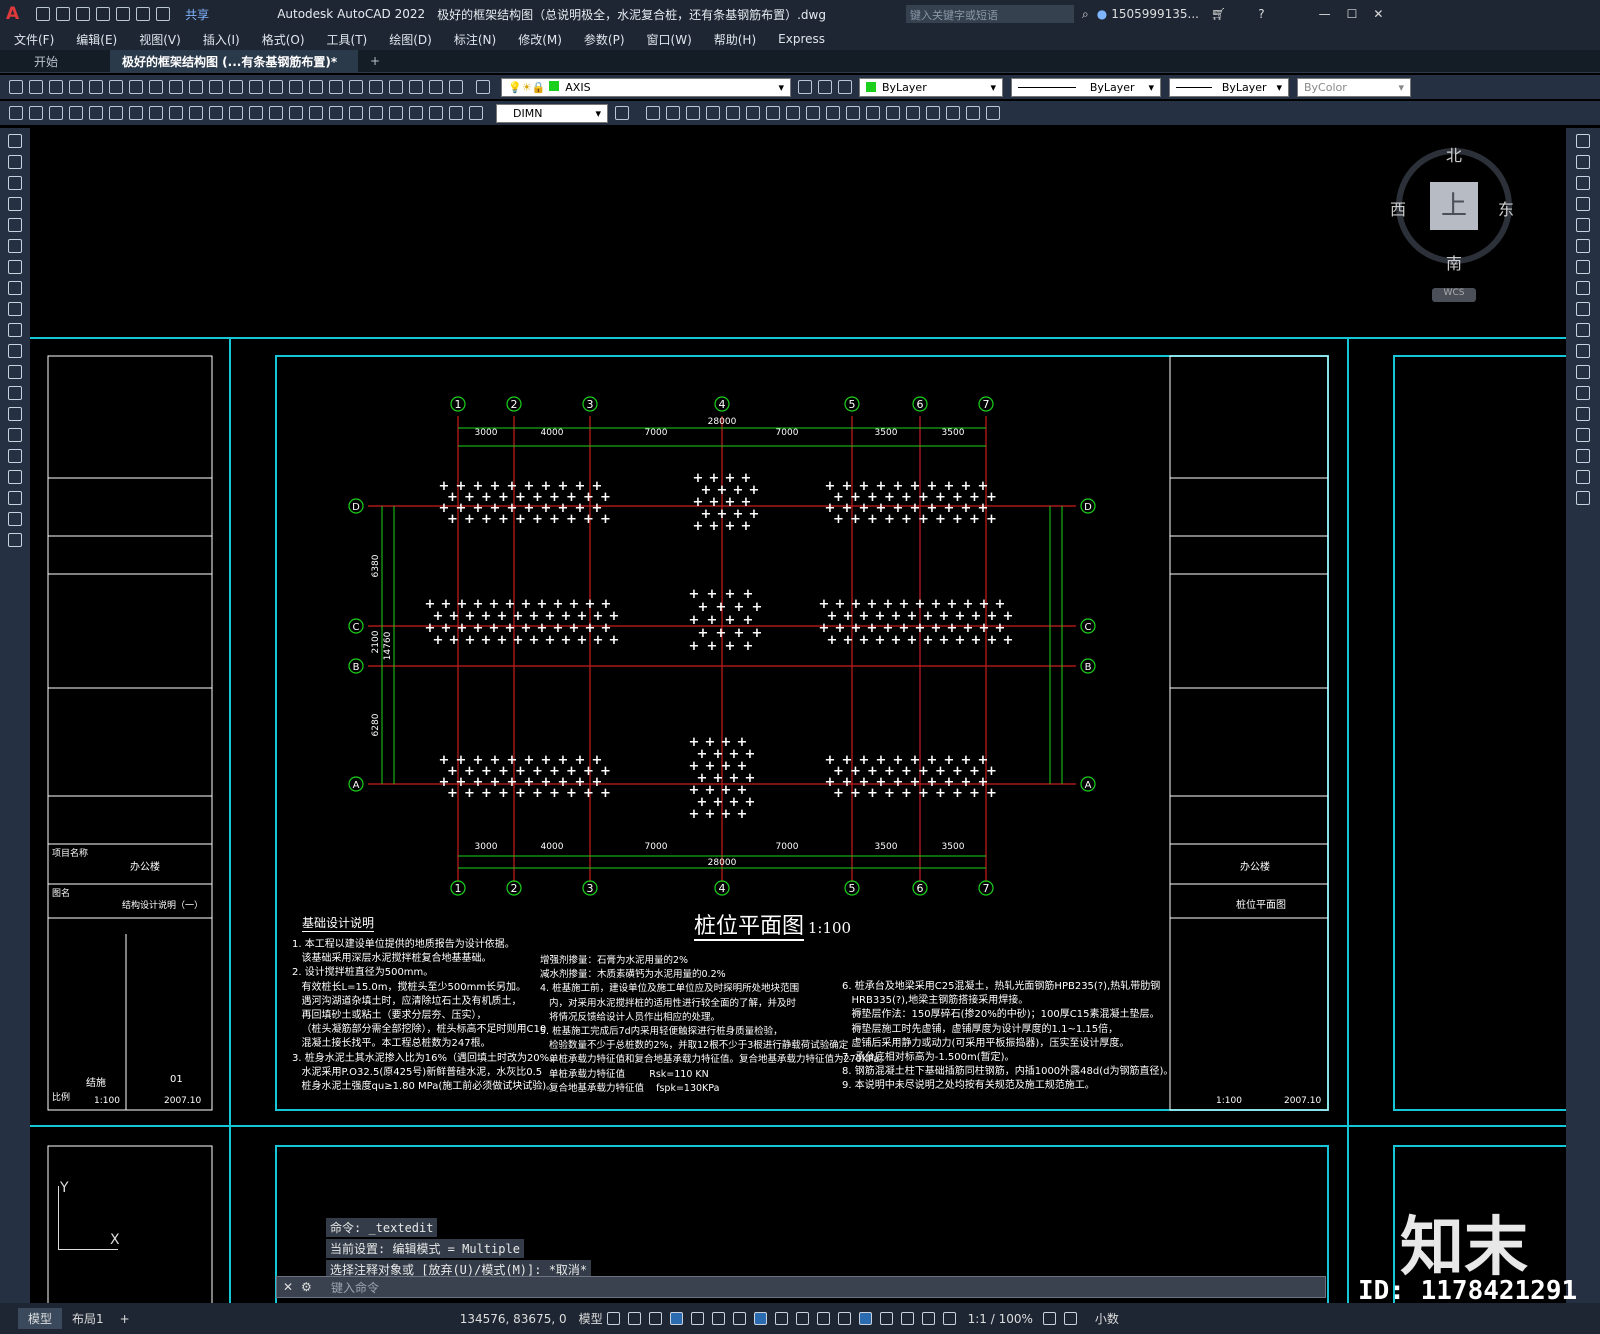 The width and height of the screenshot is (1600, 1334). I want to click on quick-dimension-icon, so click(256, 113).